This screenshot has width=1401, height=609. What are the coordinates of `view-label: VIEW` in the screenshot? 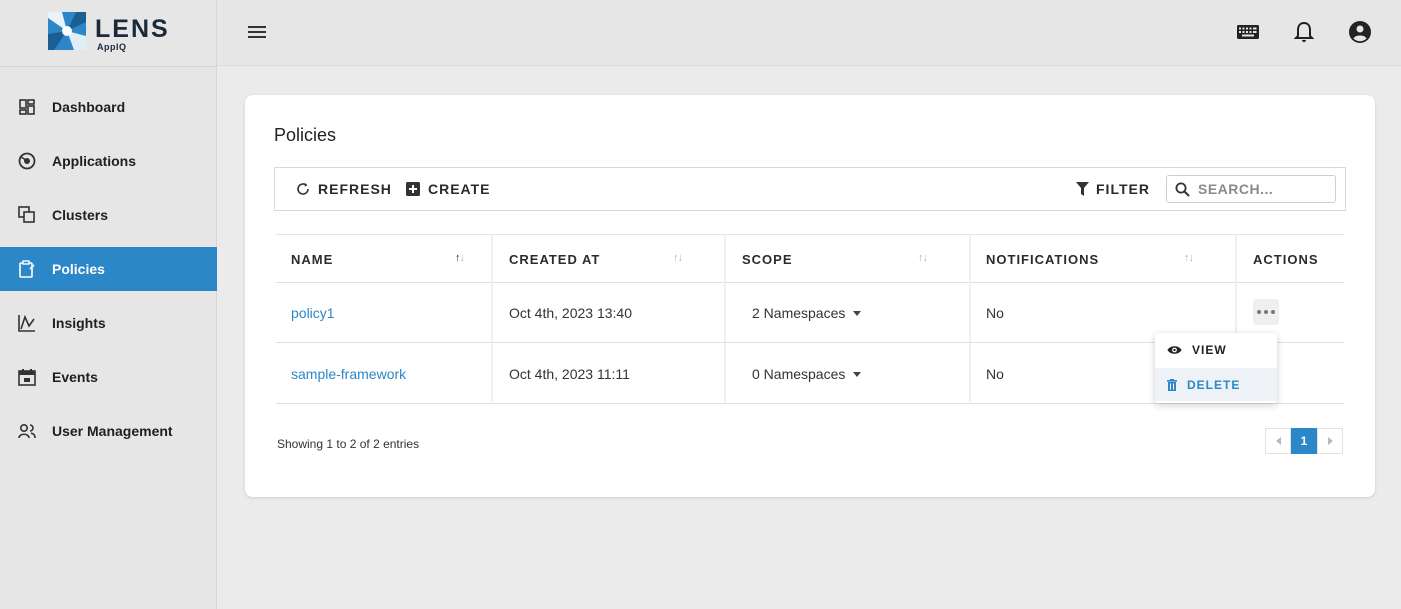 It's located at (1209, 349).